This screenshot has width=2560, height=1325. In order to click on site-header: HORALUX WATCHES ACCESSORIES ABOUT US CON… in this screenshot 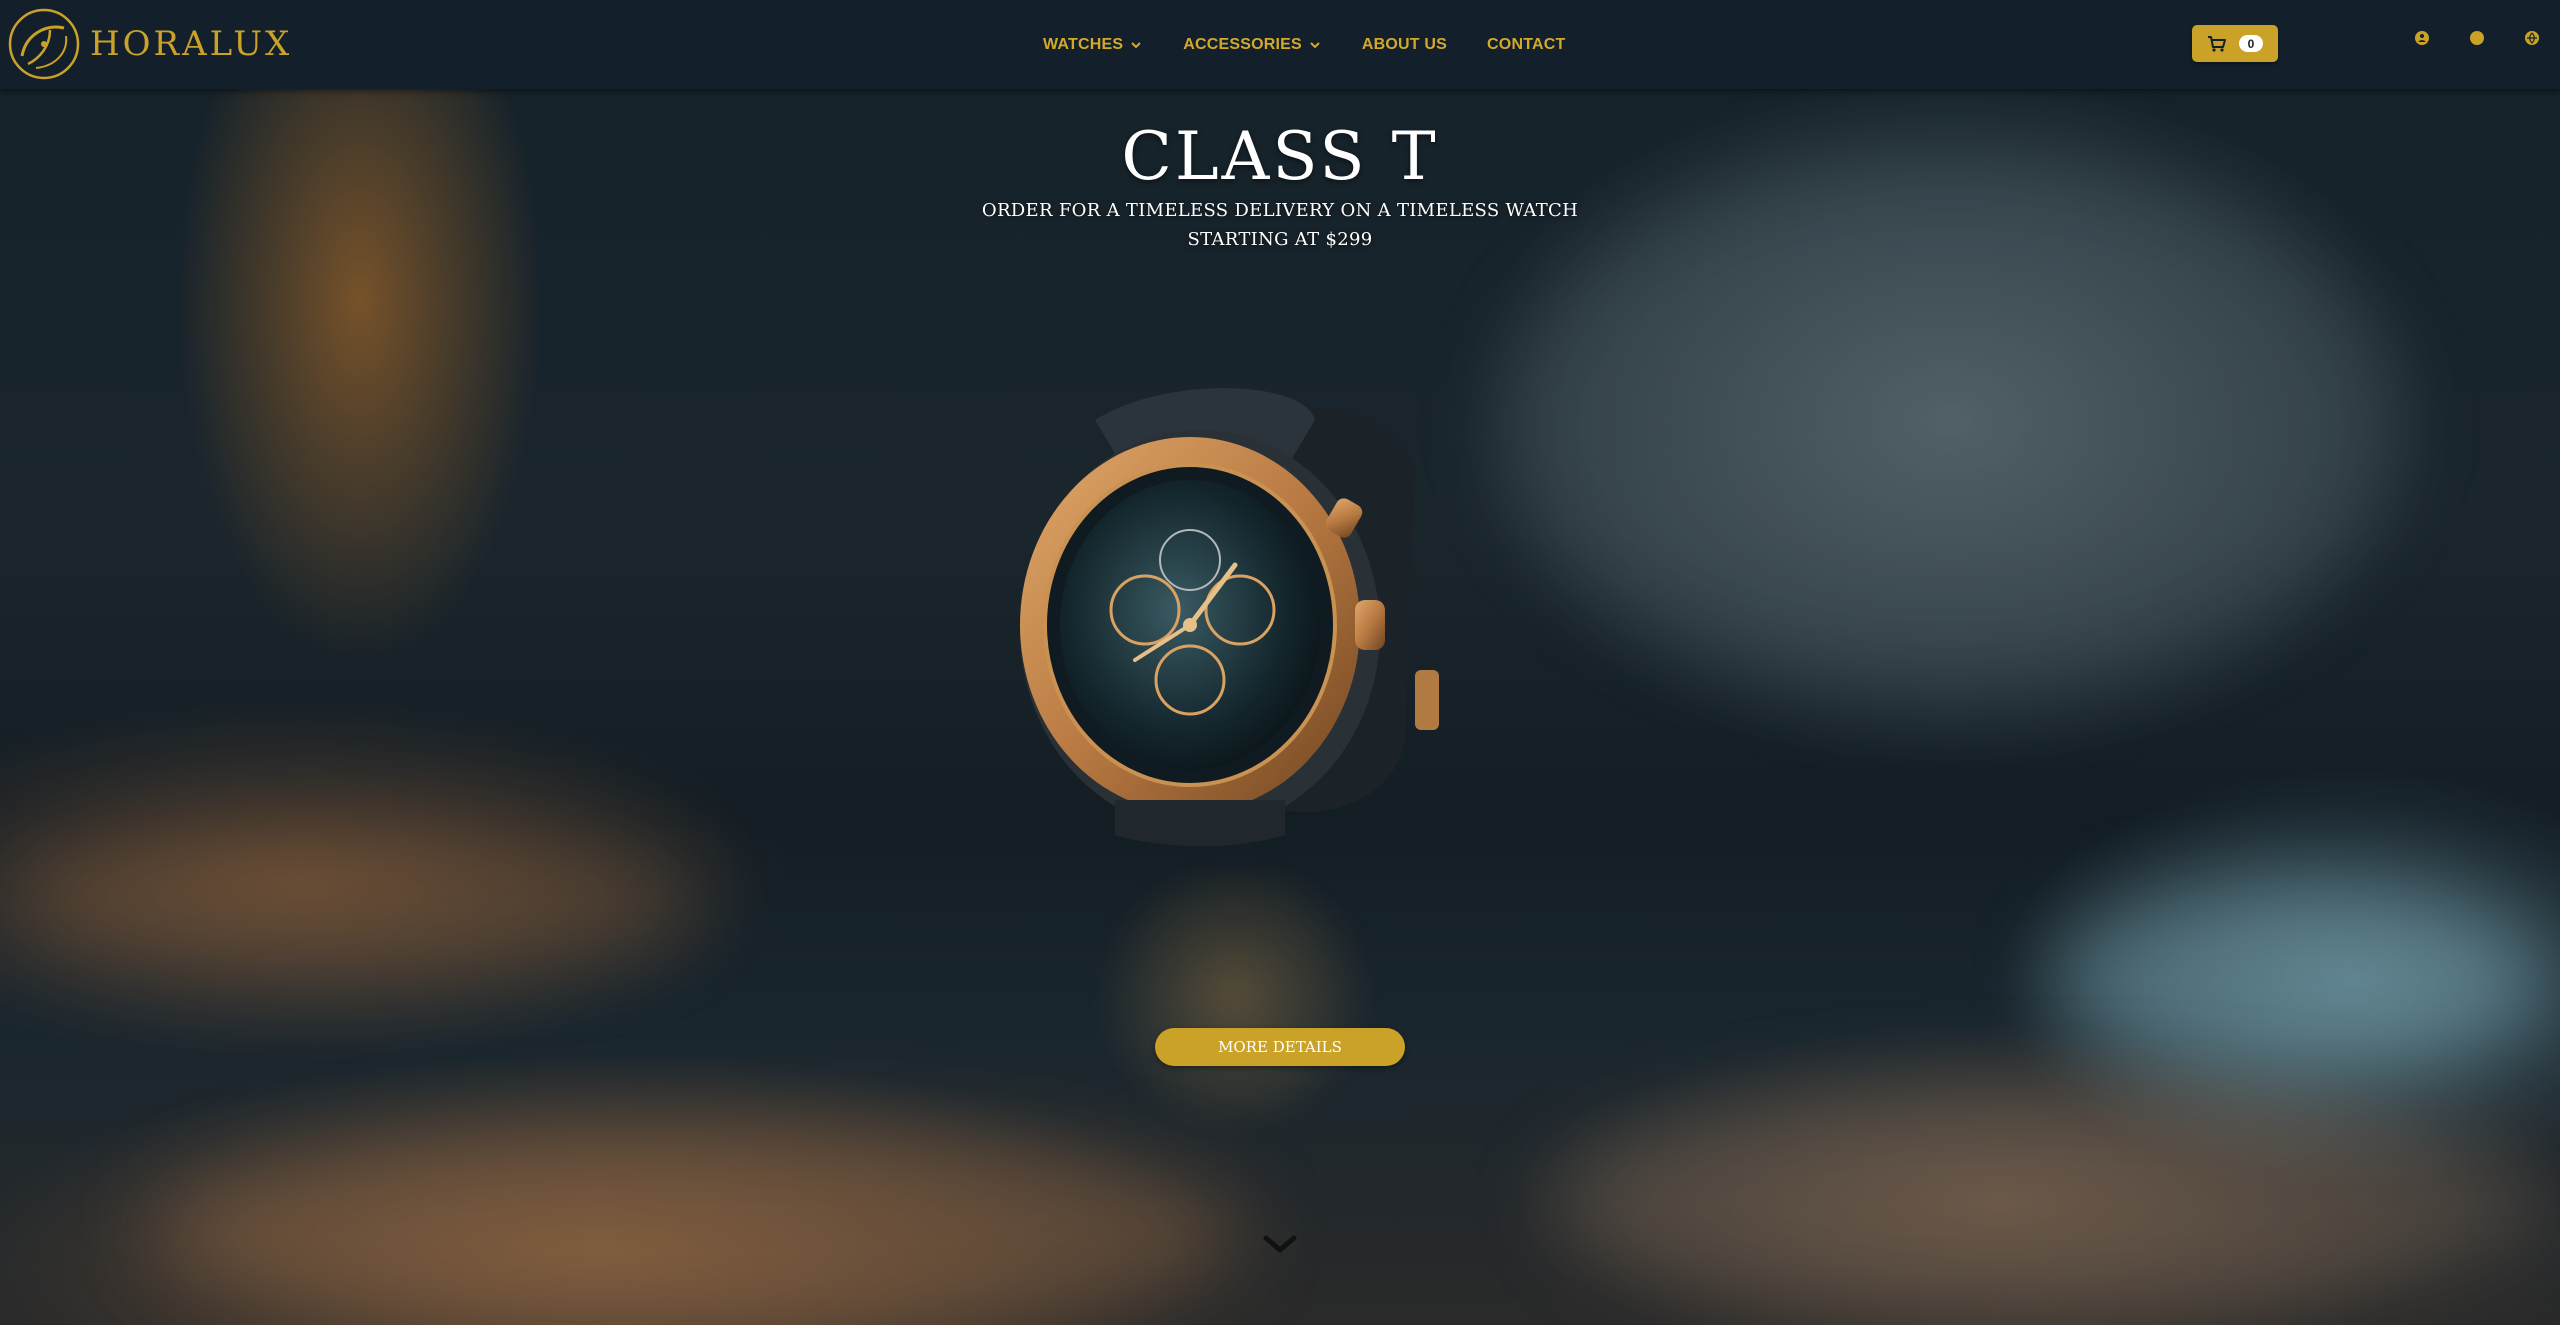, I will do `click(1280, 44)`.